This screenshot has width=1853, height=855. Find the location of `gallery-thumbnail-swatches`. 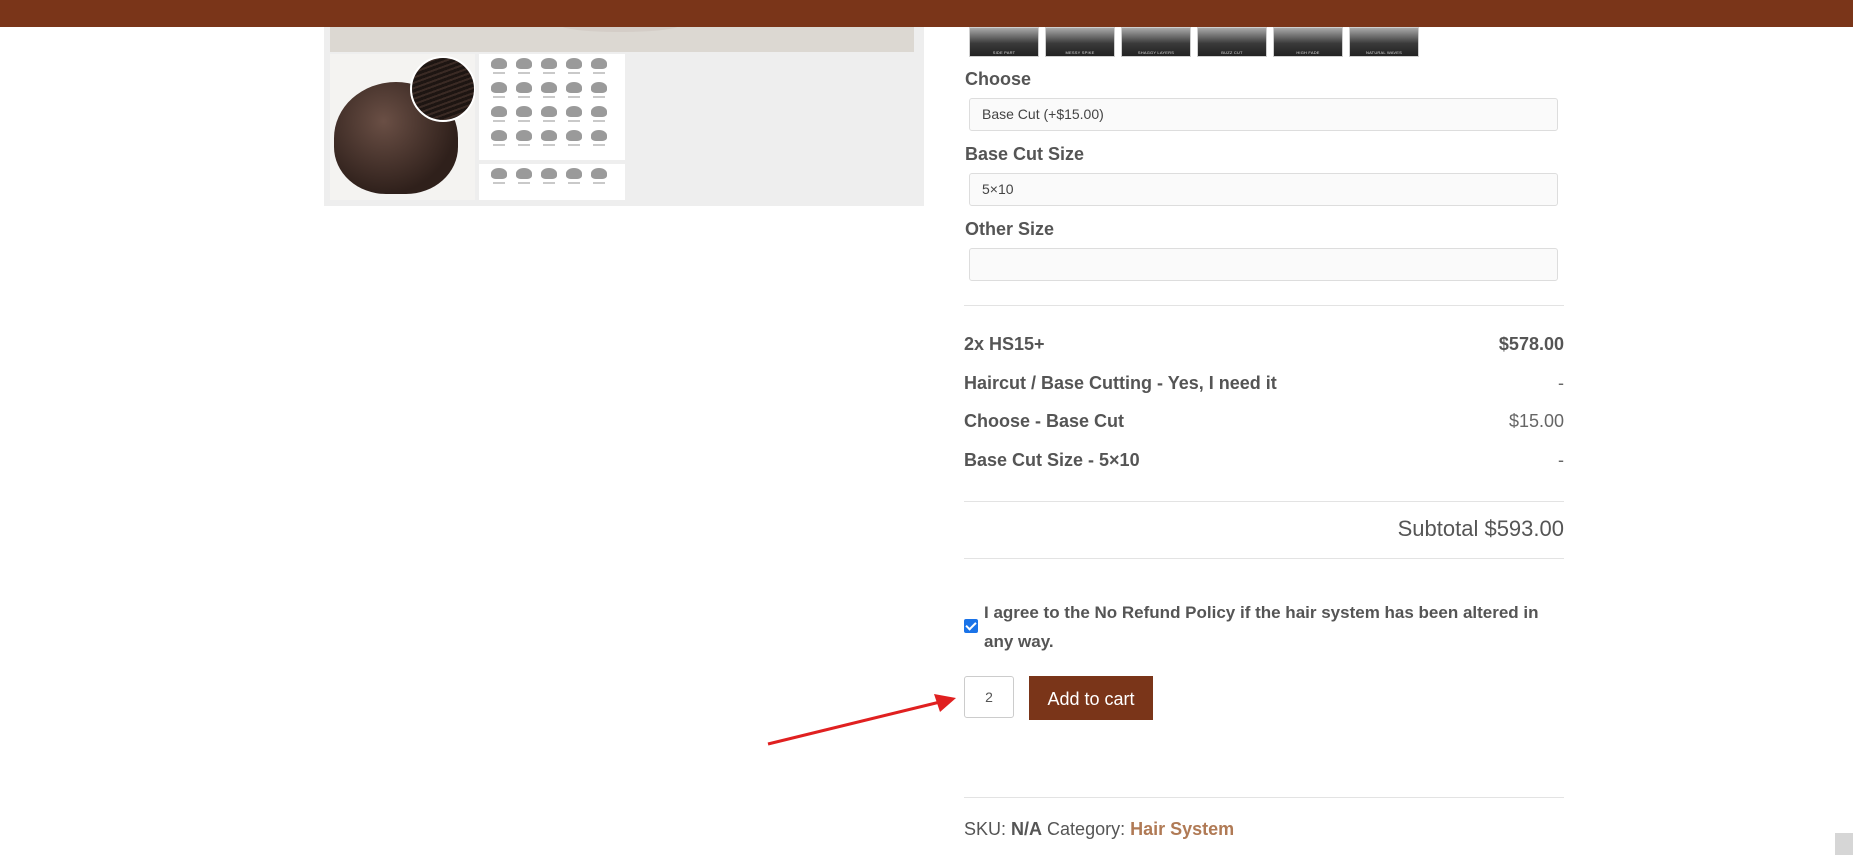

gallery-thumbnail-swatches is located at coordinates (552, 107).